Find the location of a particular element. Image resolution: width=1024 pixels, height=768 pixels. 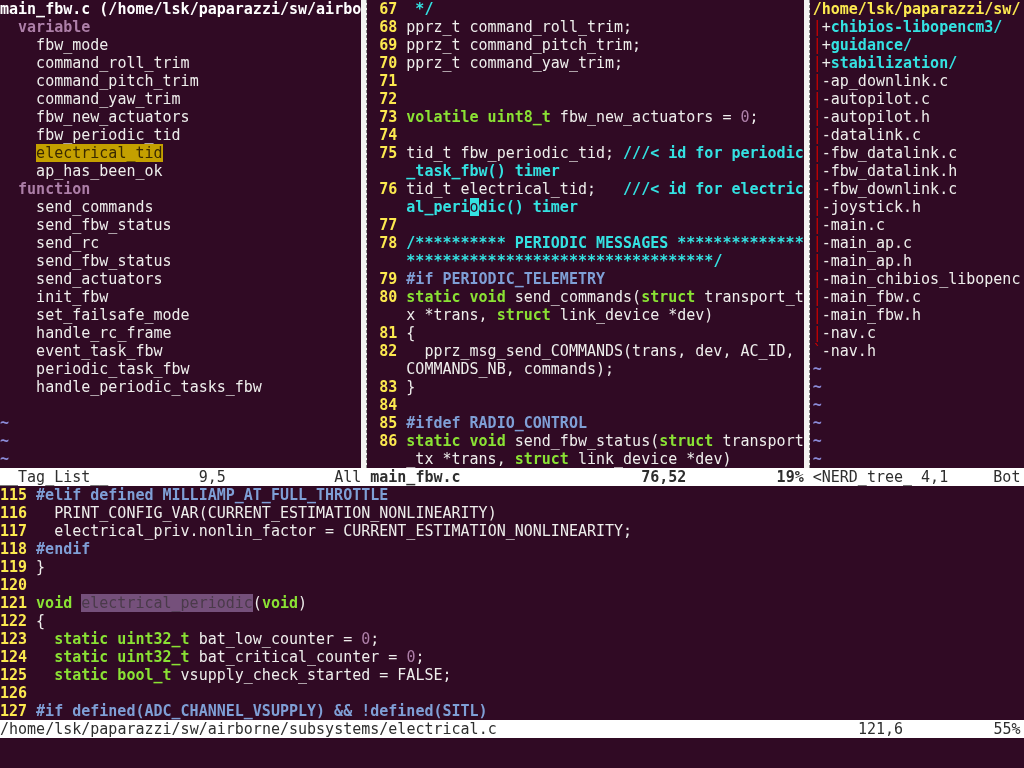

buffer-name: main_fbw.c is located at coordinates (416, 477).